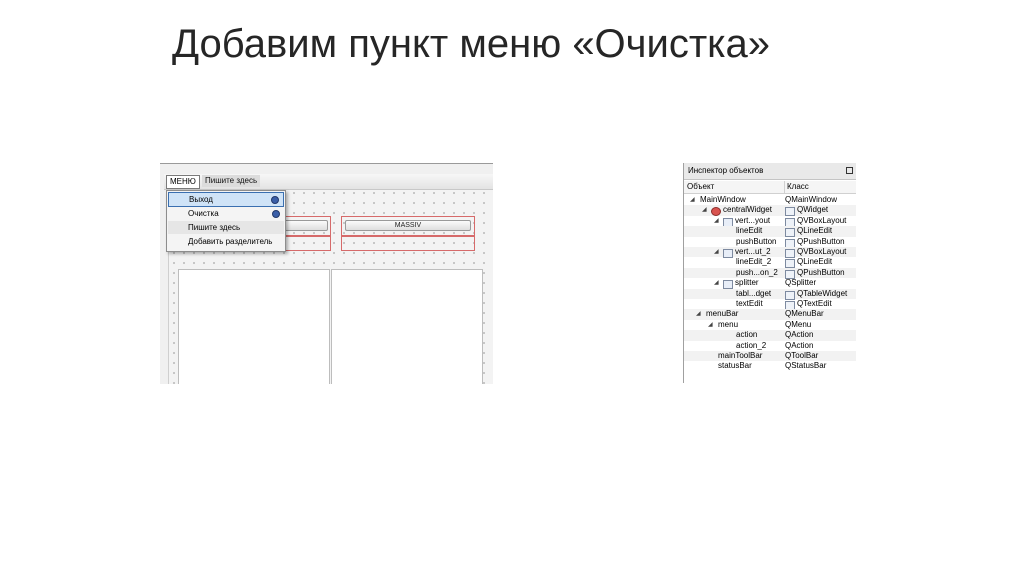 Image resolution: width=1024 pixels, height=574 pixels. Describe the element at coordinates (754, 262) in the screenshot. I see `tree-object-name: lineEdit_2` at that location.